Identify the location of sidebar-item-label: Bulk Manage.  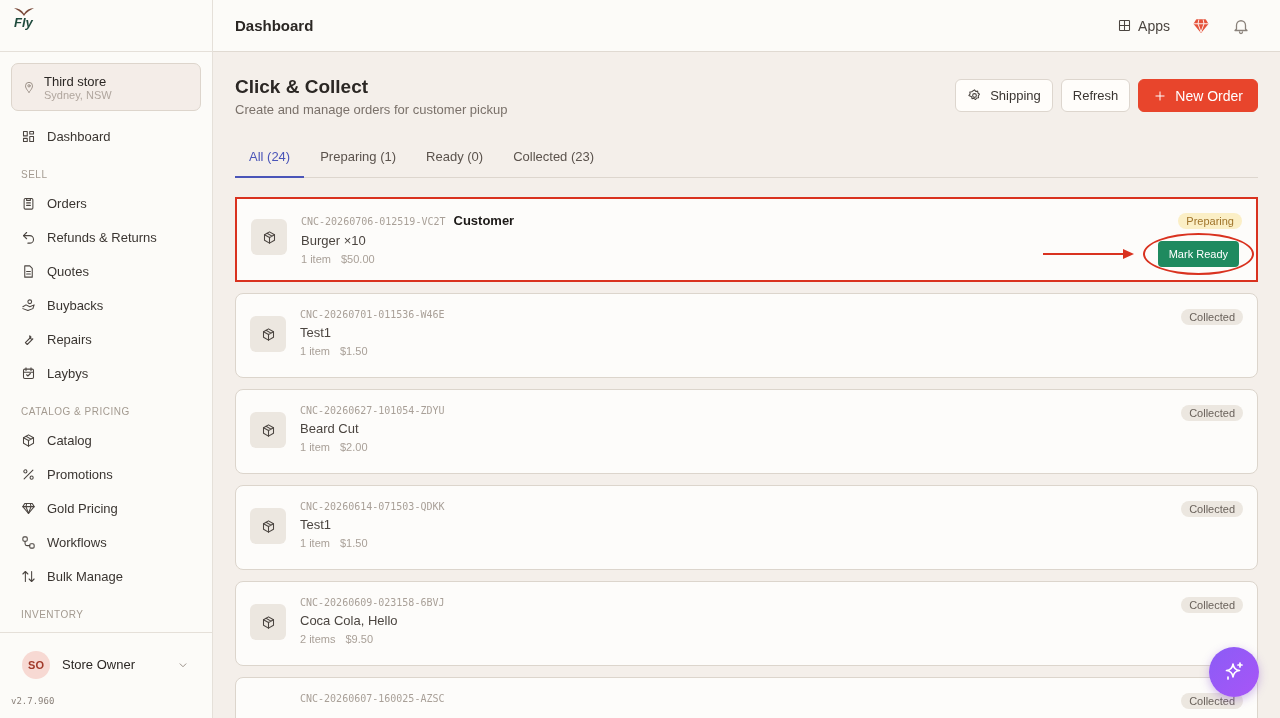
(85, 576).